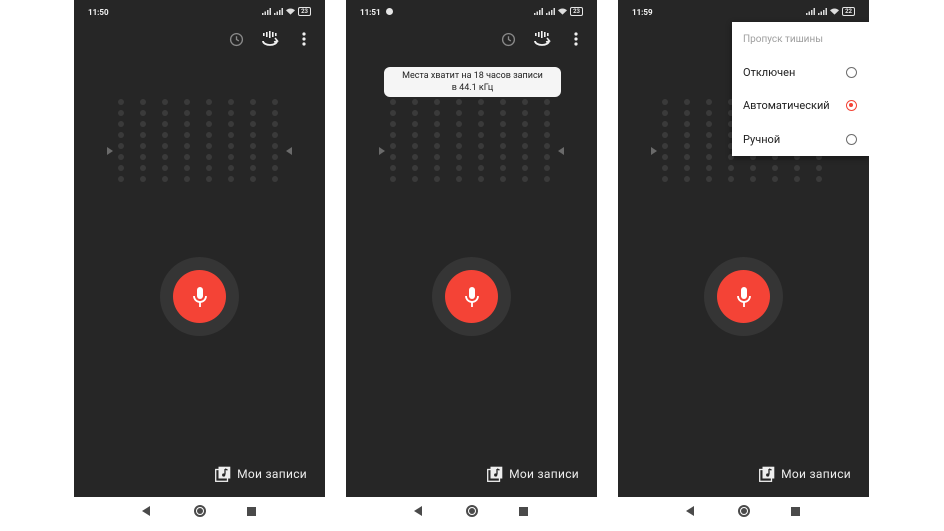 The height and width of the screenshot is (531, 944). I want to click on option-off: Отключен, so click(800, 72).